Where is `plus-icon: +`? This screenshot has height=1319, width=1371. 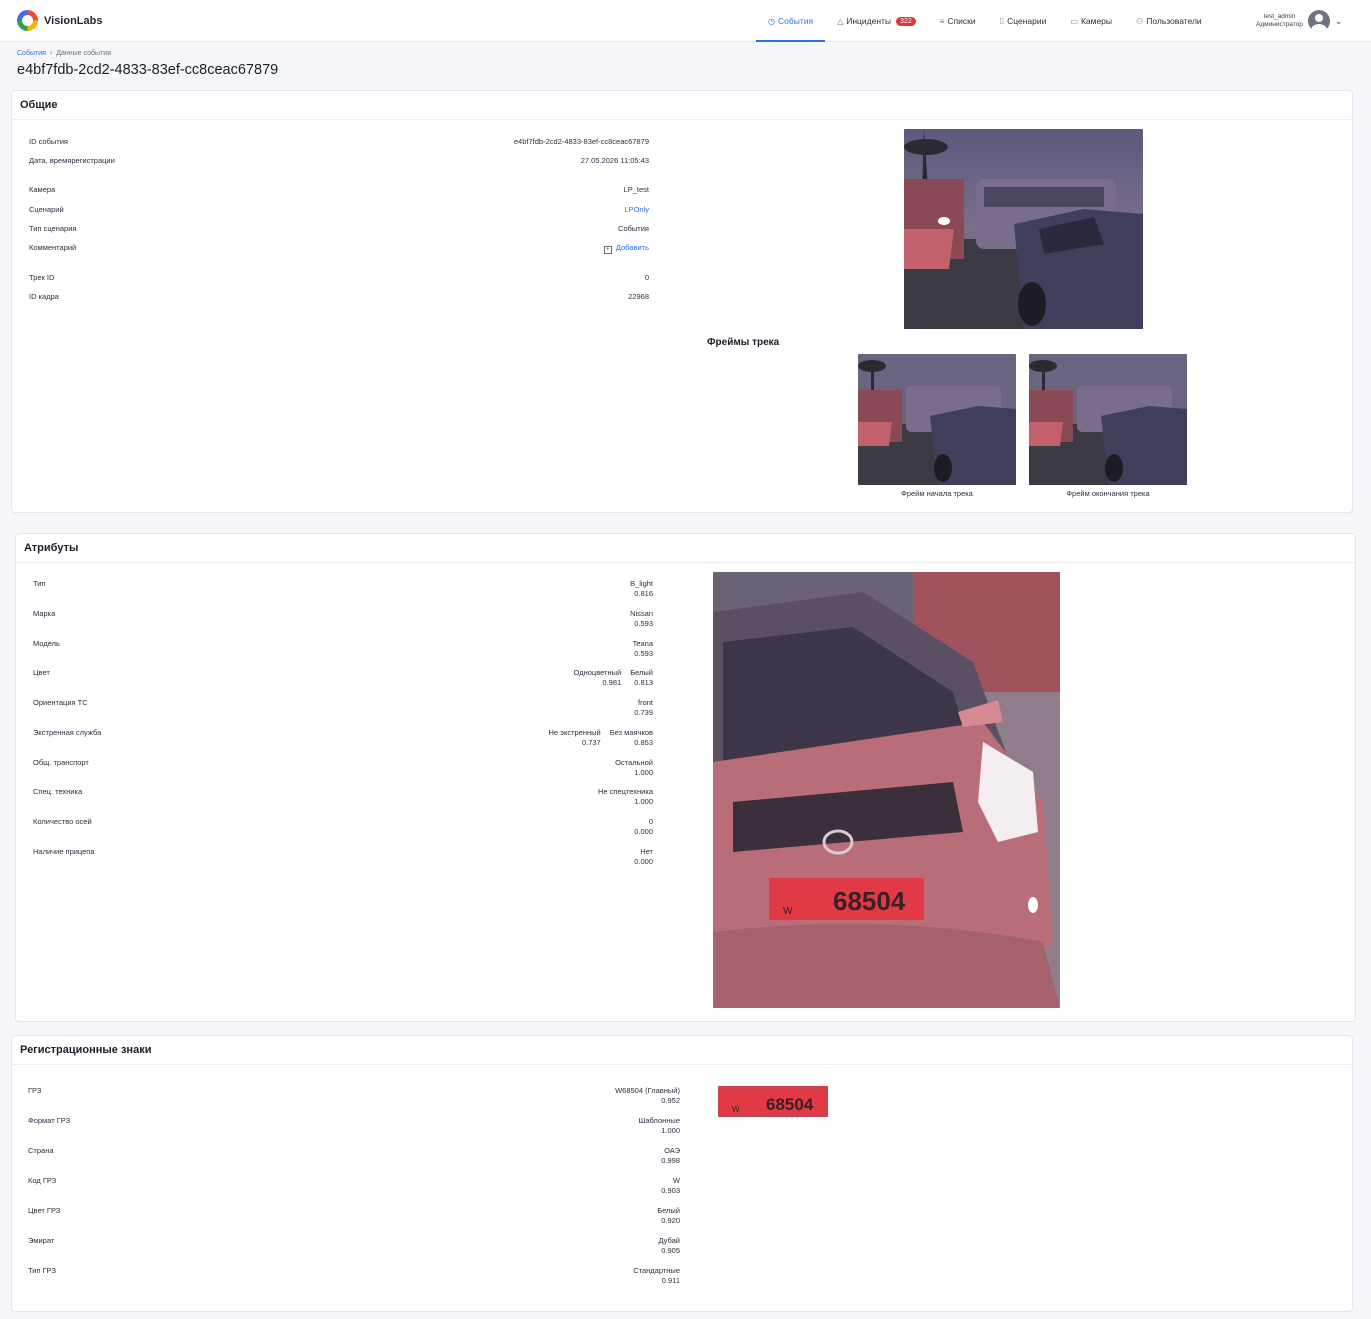
plus-icon: + is located at coordinates (607, 250).